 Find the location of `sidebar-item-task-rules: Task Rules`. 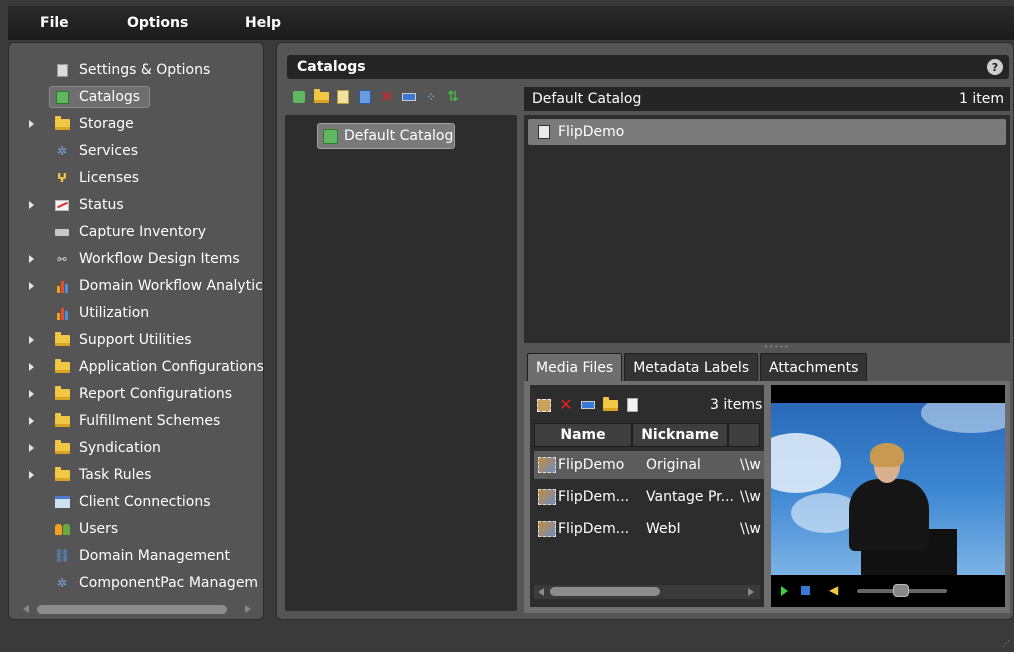

sidebar-item-task-rules: Task Rules is located at coordinates (136, 475).